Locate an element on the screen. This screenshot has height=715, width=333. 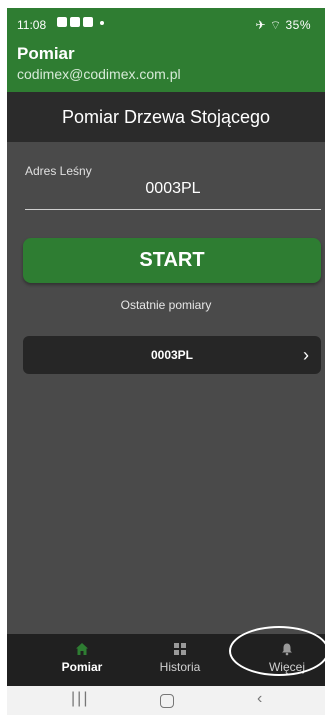
start-button-label: START is located at coordinates (172, 260).